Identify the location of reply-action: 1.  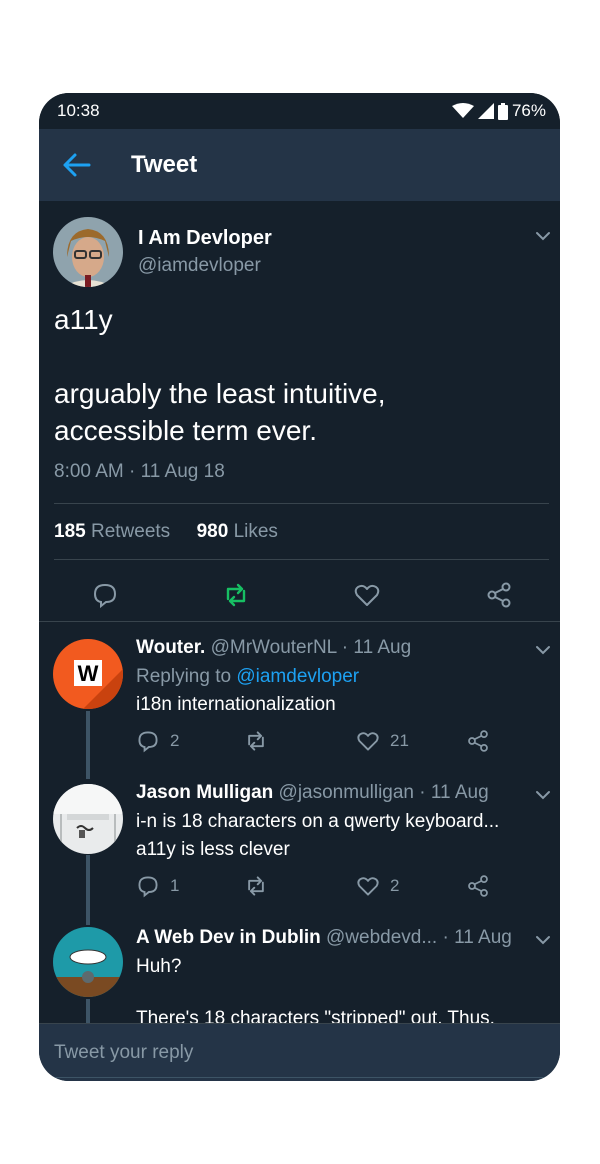
(157, 886).